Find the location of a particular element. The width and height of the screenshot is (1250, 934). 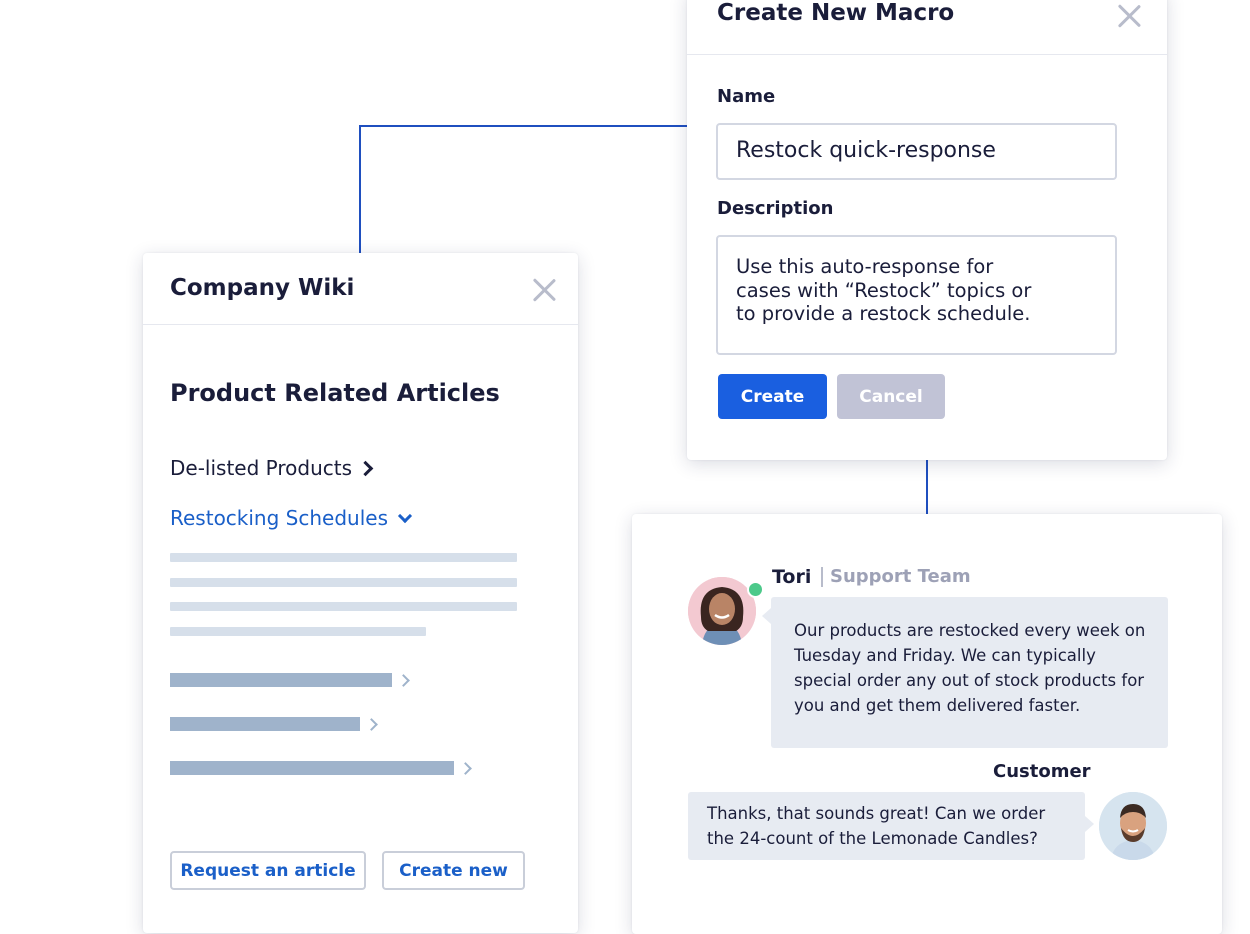

section-title: Product Related Articles is located at coordinates (335, 393).